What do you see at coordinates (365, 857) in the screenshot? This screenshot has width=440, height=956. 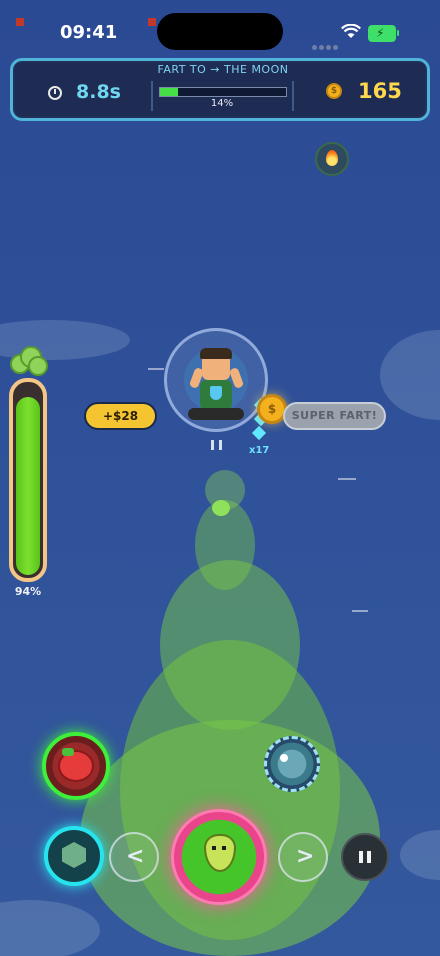 I see `pause-button` at bounding box center [365, 857].